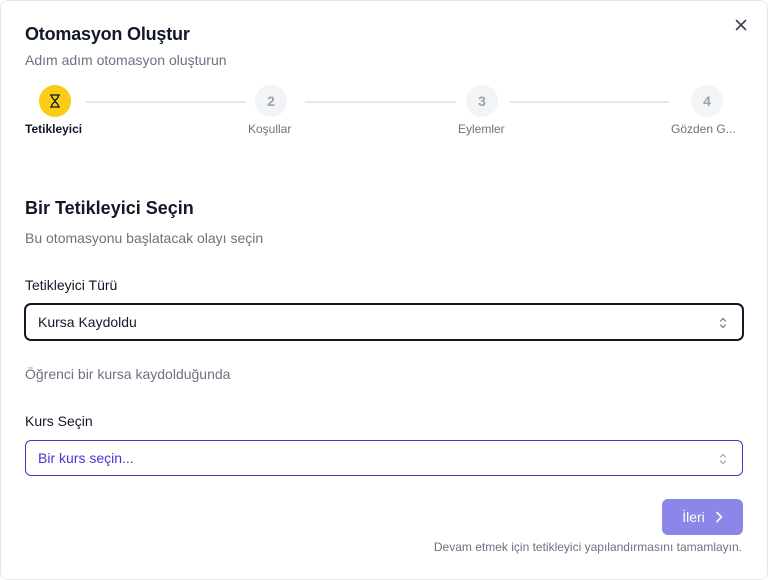 The width and height of the screenshot is (768, 580). What do you see at coordinates (109, 208) in the screenshot?
I see `section-title: Bir Tetikleyici Seçin` at bounding box center [109, 208].